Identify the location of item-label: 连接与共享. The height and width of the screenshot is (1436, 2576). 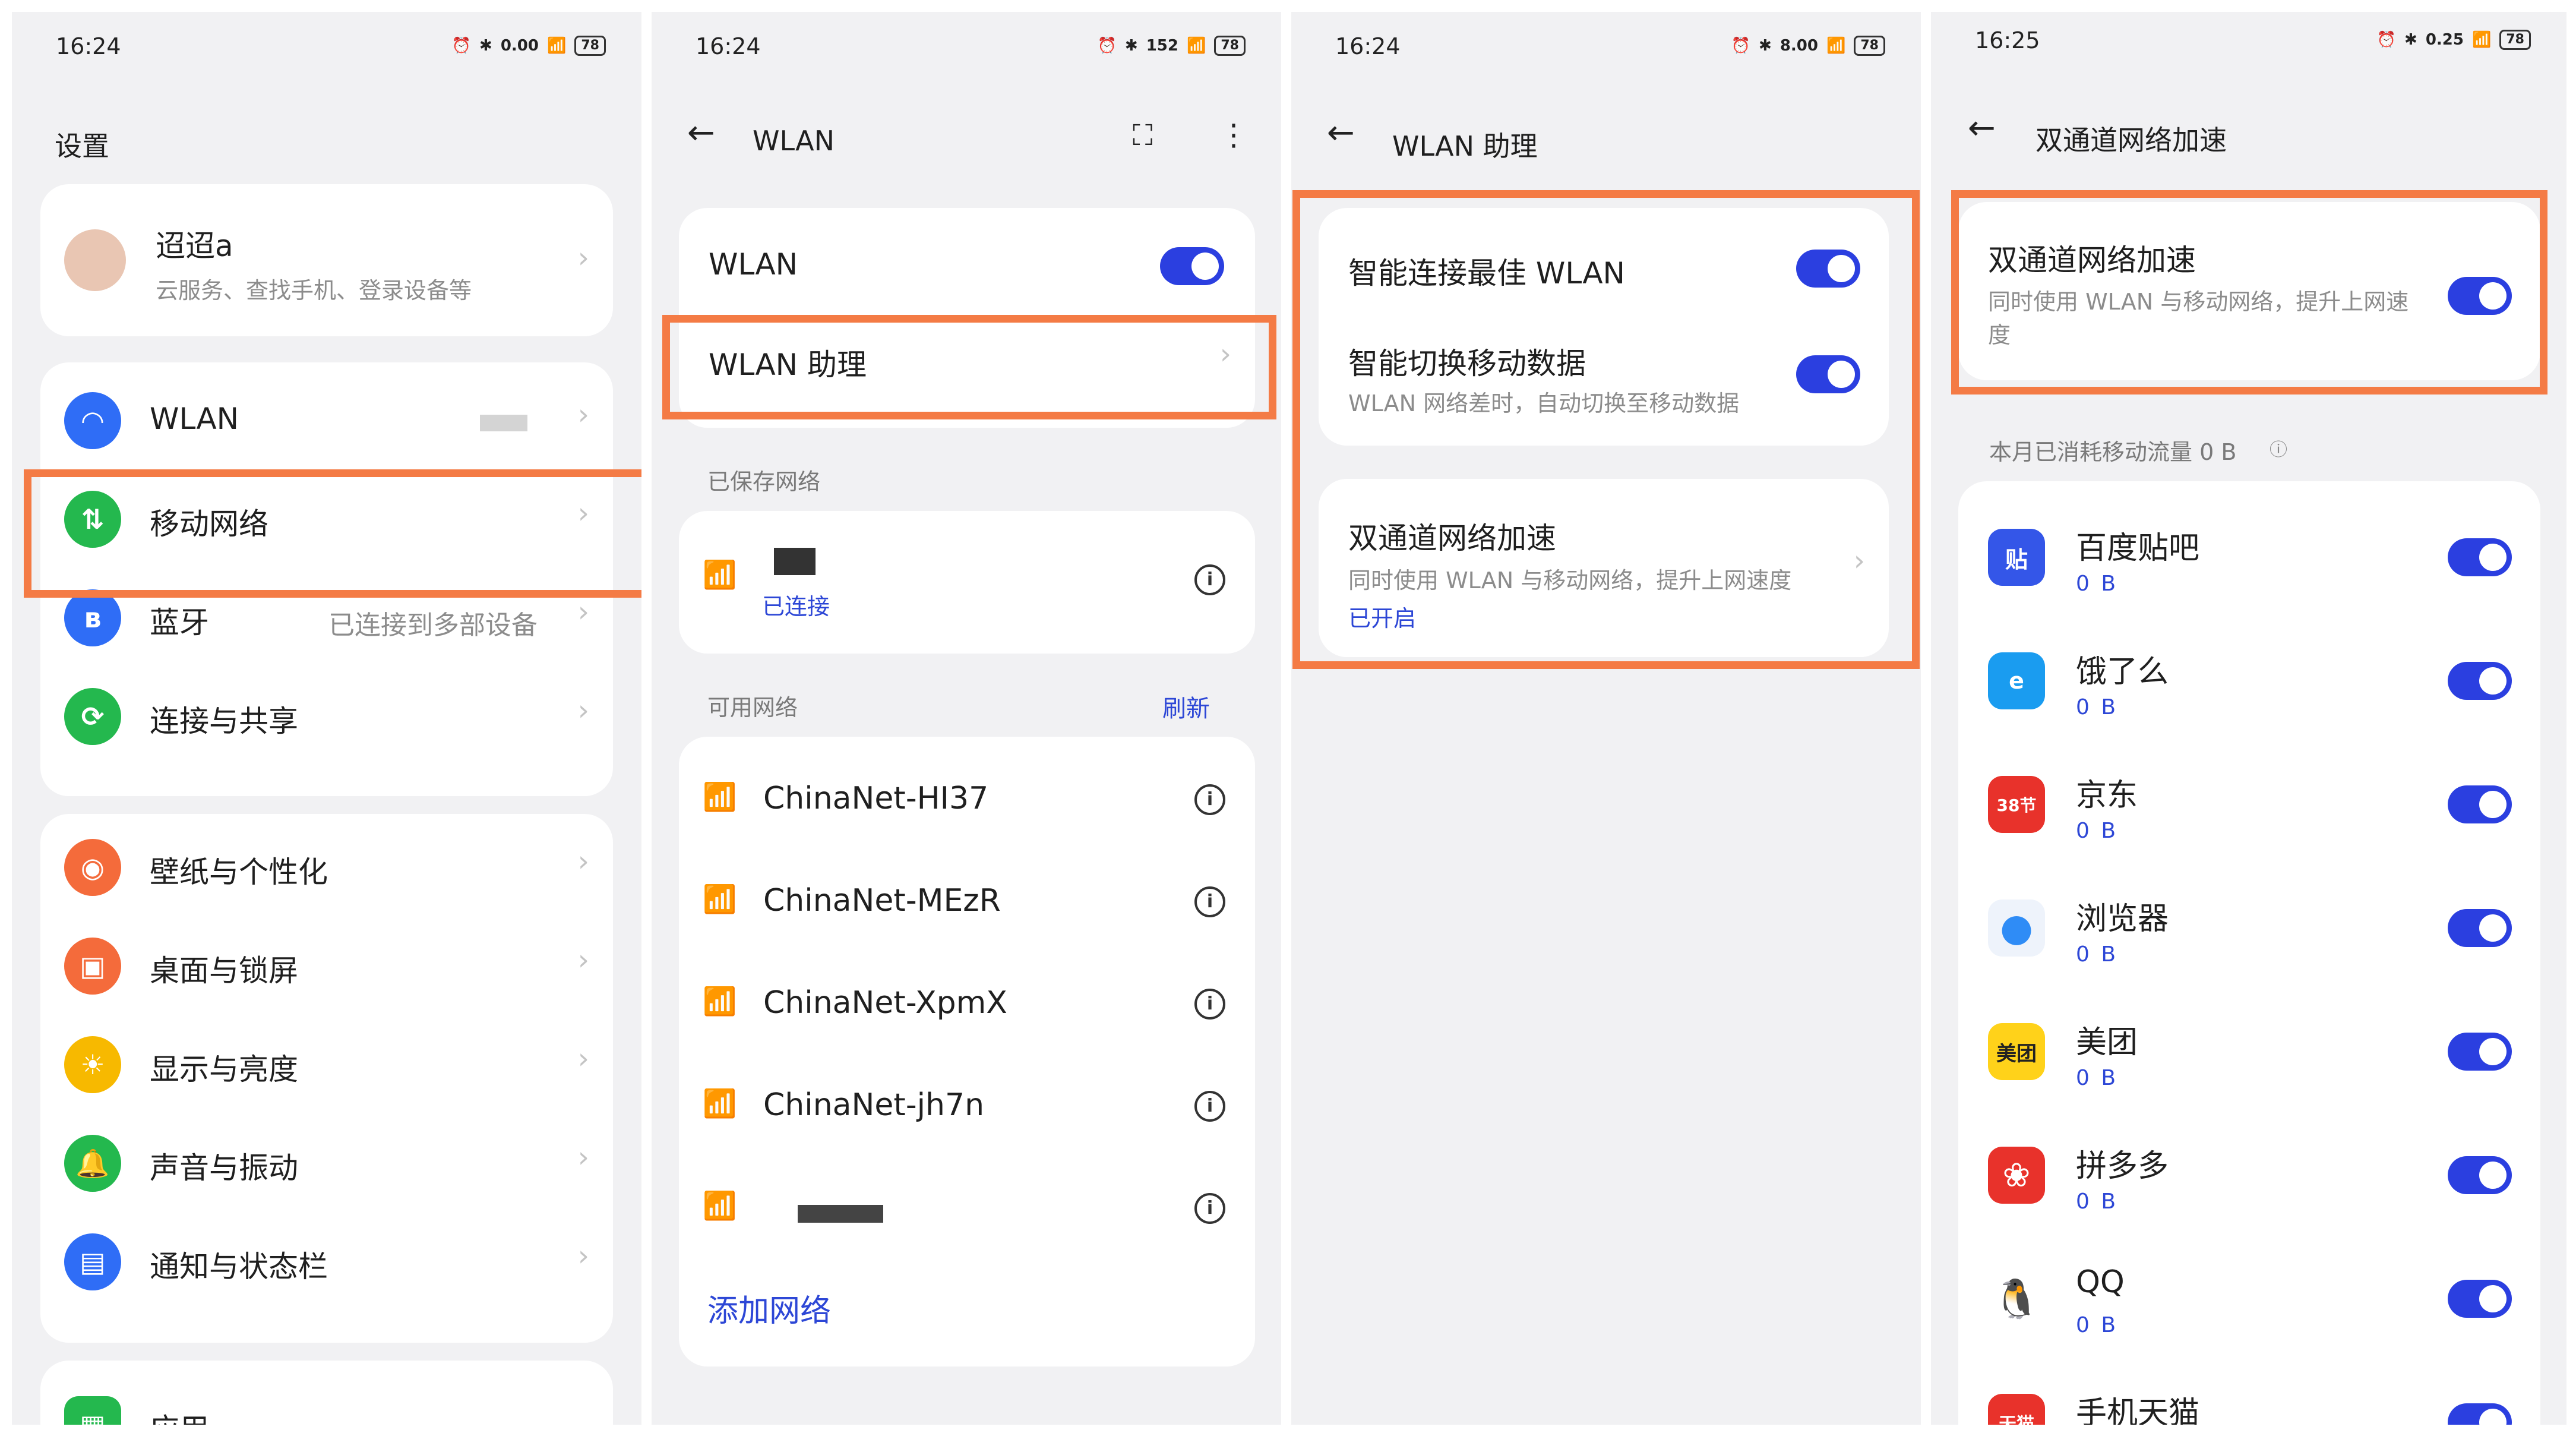
(224, 721).